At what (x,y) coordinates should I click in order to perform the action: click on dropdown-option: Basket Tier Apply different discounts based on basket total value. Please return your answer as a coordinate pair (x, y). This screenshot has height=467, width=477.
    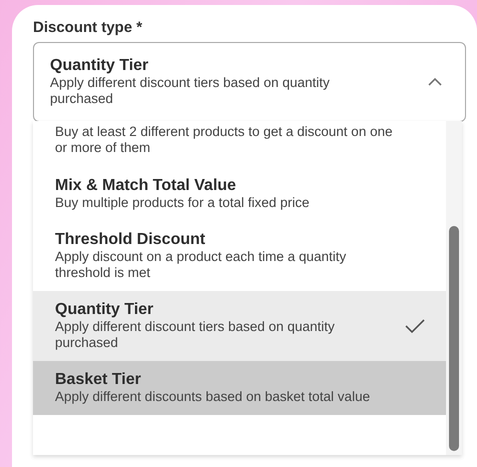
    Looking at the image, I should click on (239, 388).